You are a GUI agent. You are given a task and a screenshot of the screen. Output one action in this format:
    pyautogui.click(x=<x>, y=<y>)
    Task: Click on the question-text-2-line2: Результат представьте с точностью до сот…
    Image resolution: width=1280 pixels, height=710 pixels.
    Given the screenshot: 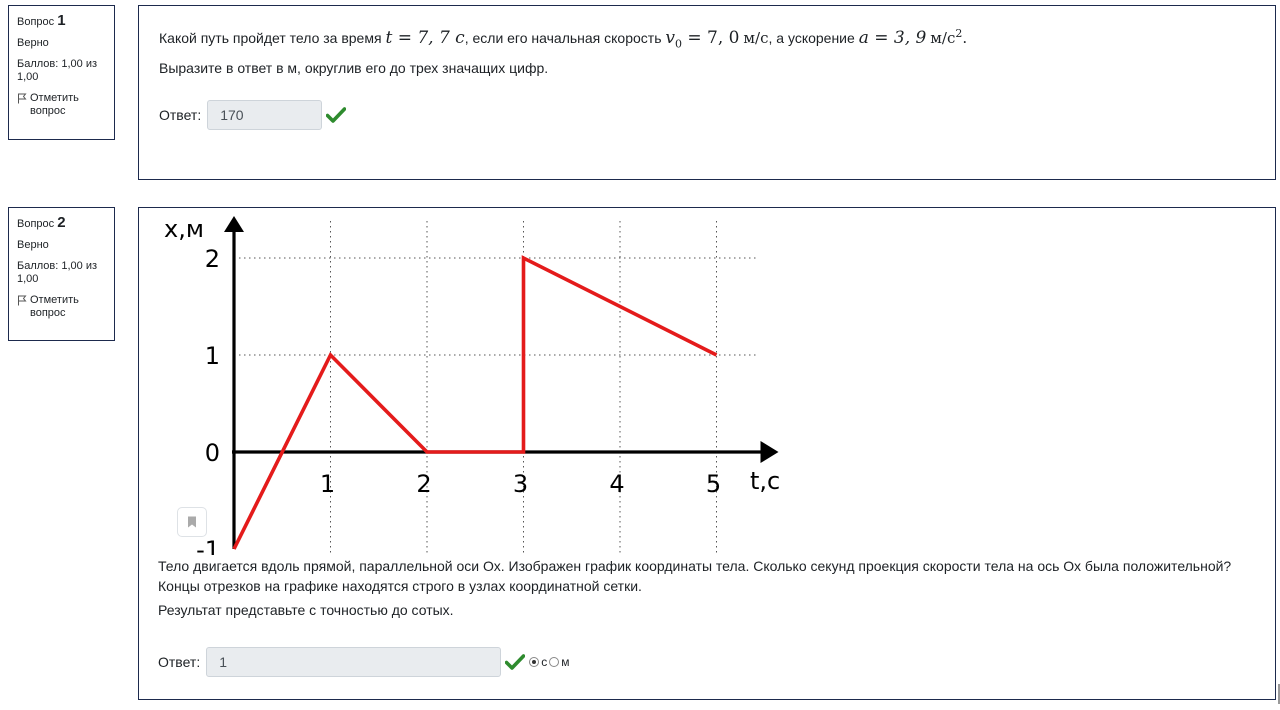 What is the action you would take?
    pyautogui.click(x=306, y=610)
    